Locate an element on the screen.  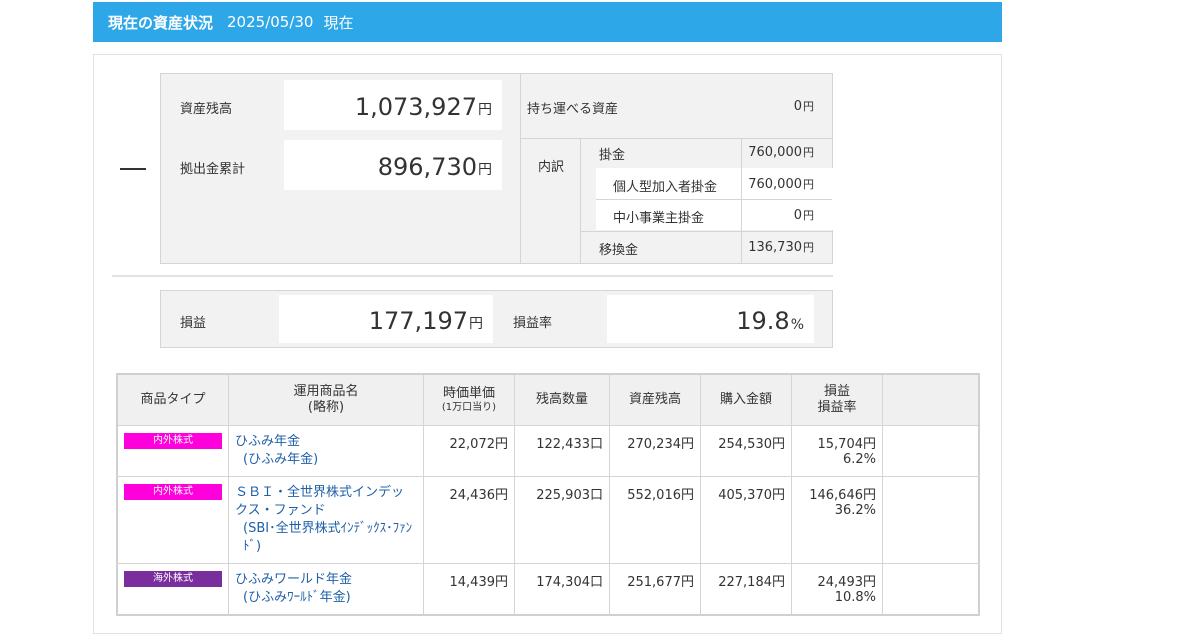
row-separator is located at coordinates (676, 138).